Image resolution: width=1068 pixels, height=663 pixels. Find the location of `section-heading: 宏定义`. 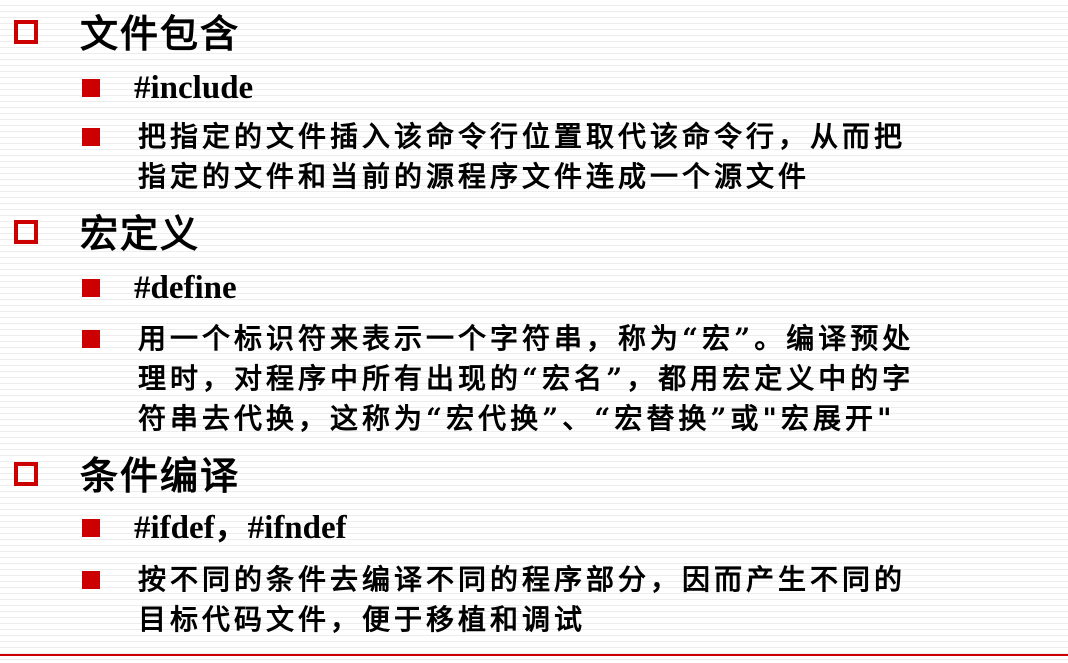

section-heading: 宏定义 is located at coordinates (140, 233).